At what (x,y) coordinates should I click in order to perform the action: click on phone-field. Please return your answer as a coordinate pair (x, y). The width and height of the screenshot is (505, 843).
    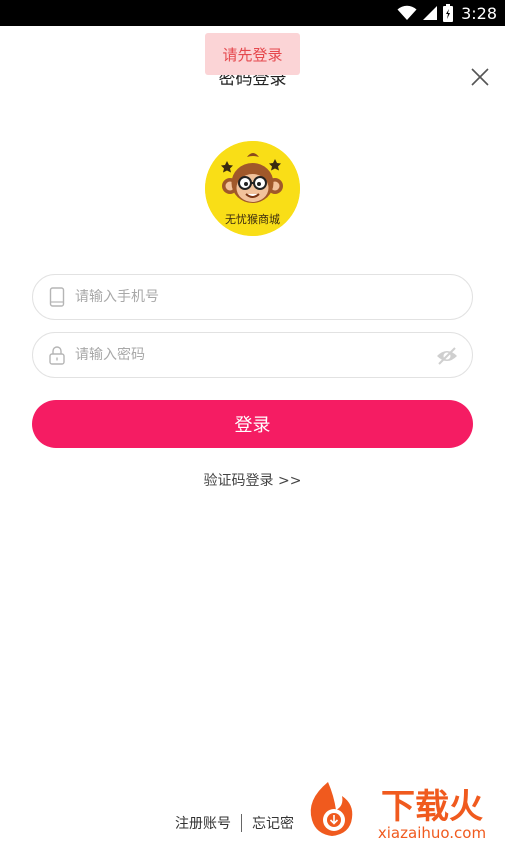
    Looking at the image, I should click on (252, 297).